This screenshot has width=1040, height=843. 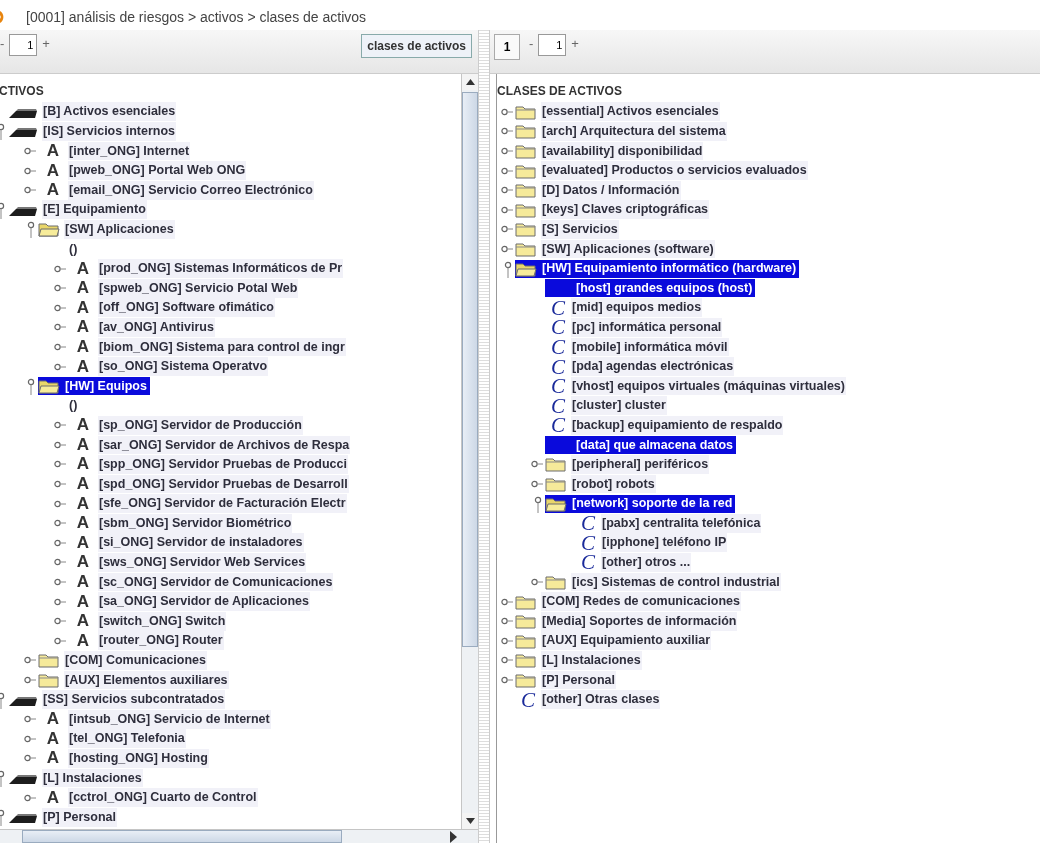 What do you see at coordinates (589, 699) in the screenshot?
I see `tree-node: C [other] Otras clases` at bounding box center [589, 699].